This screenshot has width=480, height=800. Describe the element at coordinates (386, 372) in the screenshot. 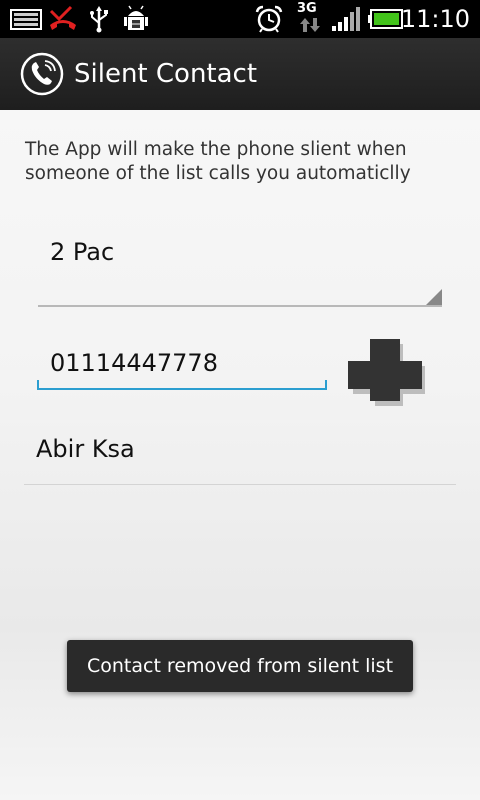

I see `plus-icon` at that location.